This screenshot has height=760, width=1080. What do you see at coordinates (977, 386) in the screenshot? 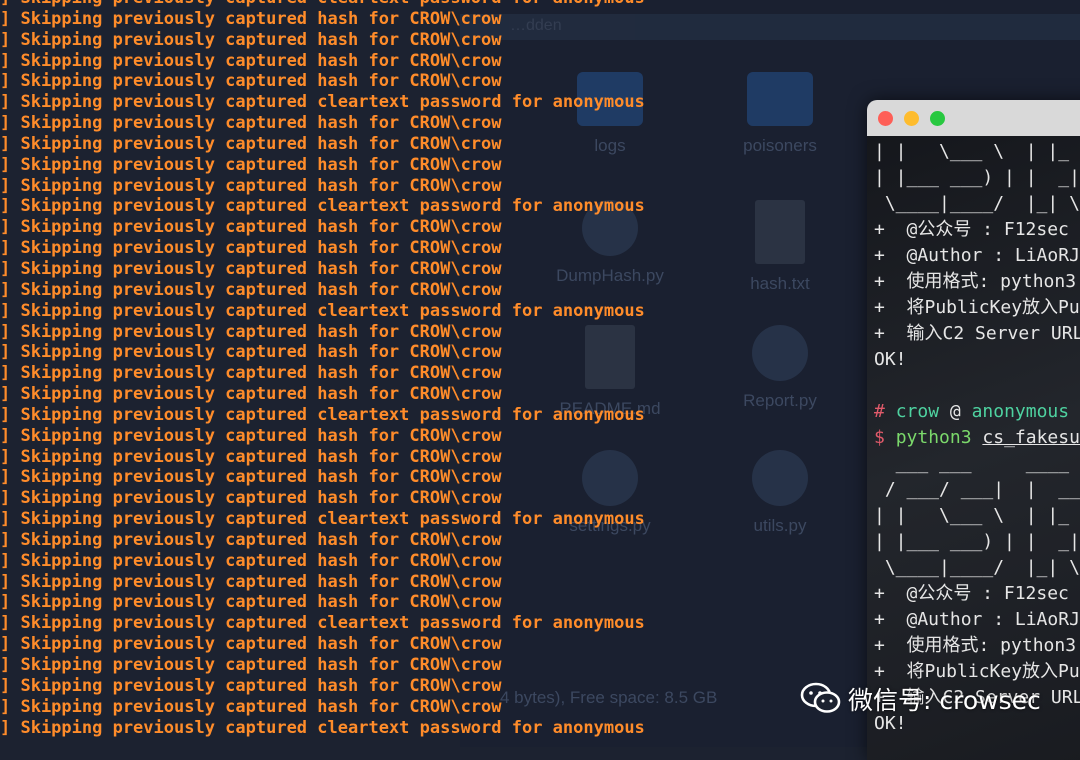
I see `terminal-line` at bounding box center [977, 386].